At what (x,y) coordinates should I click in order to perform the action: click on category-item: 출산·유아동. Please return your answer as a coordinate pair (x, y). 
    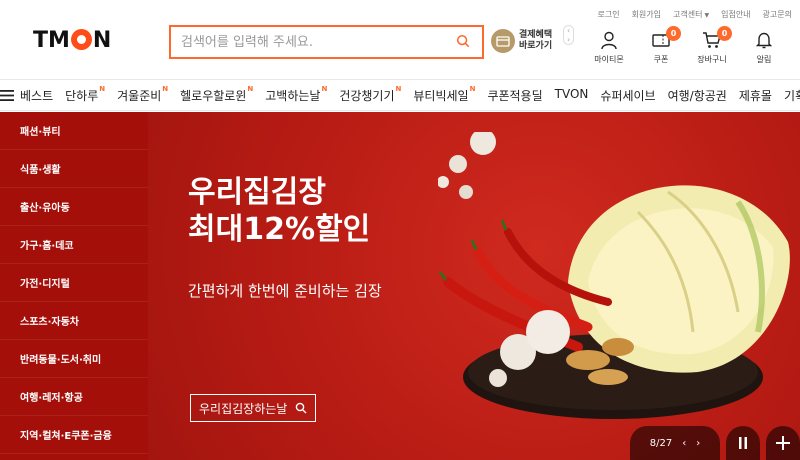
    Looking at the image, I should click on (74, 207).